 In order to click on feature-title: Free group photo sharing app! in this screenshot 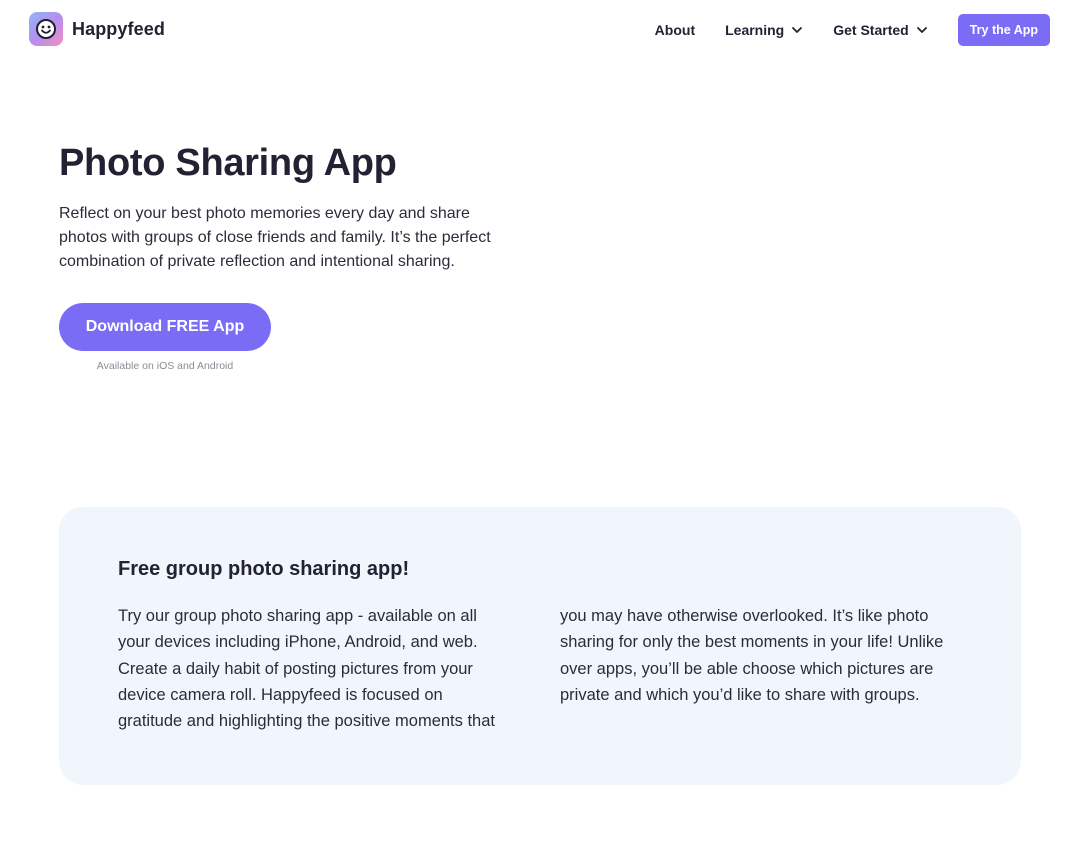, I will do `click(264, 569)`.